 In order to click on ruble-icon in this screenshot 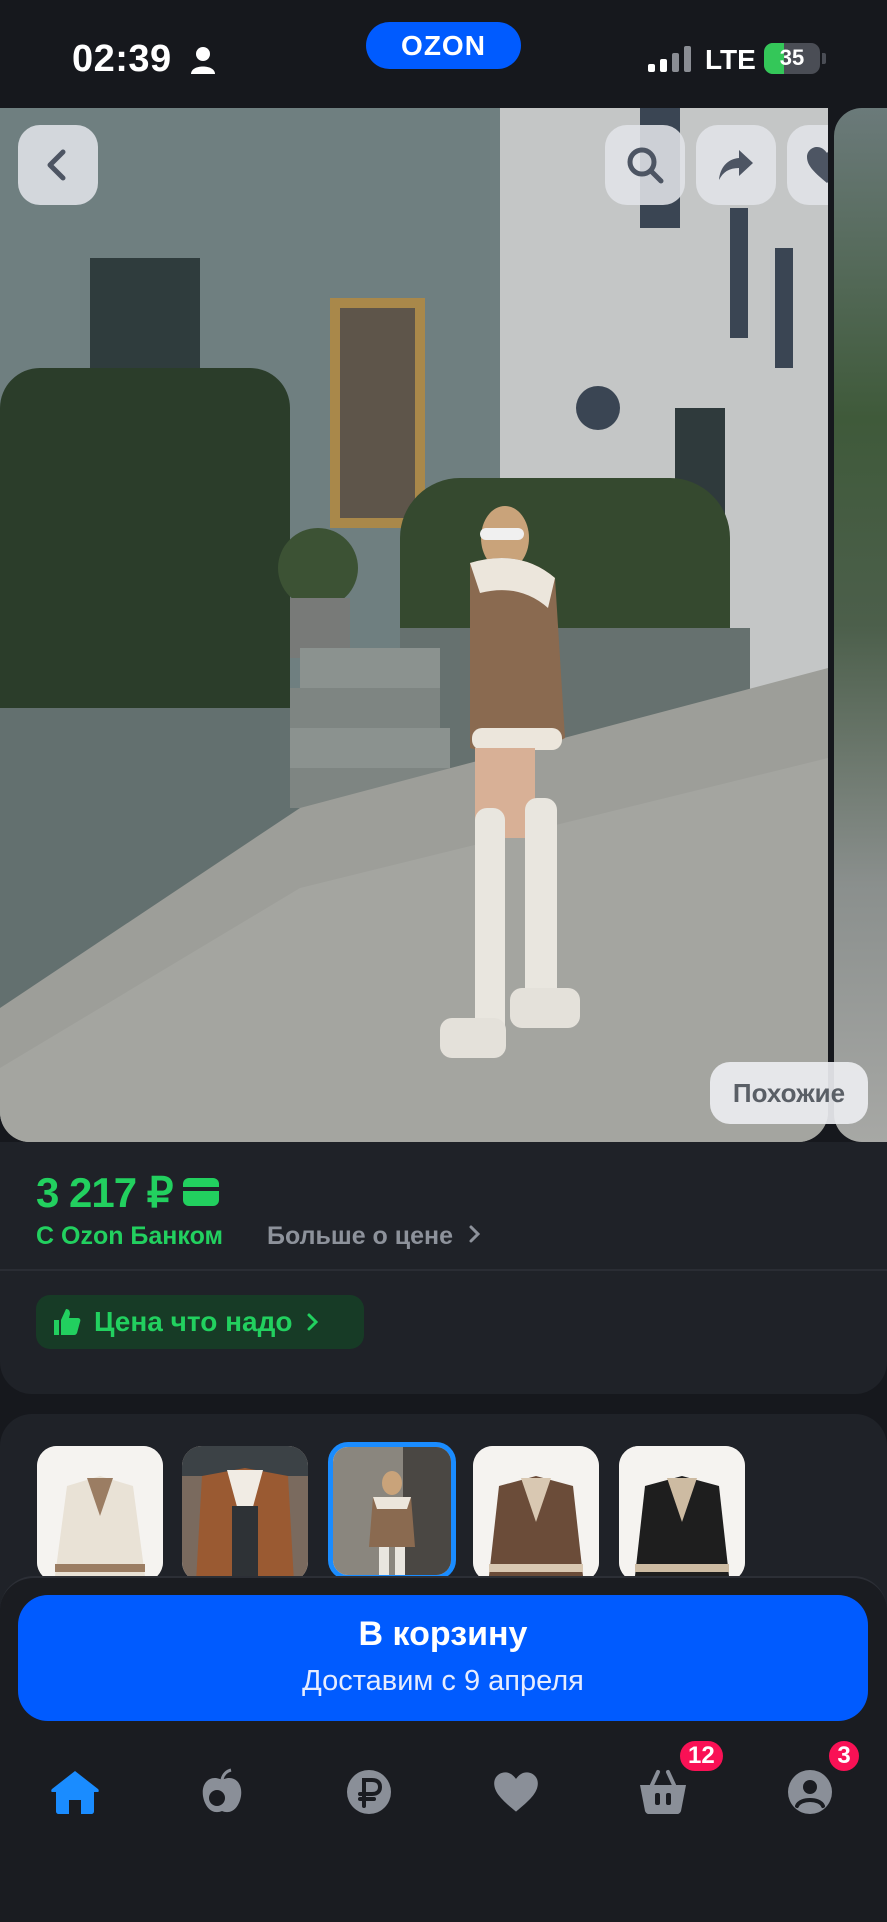, I will do `click(369, 1792)`.